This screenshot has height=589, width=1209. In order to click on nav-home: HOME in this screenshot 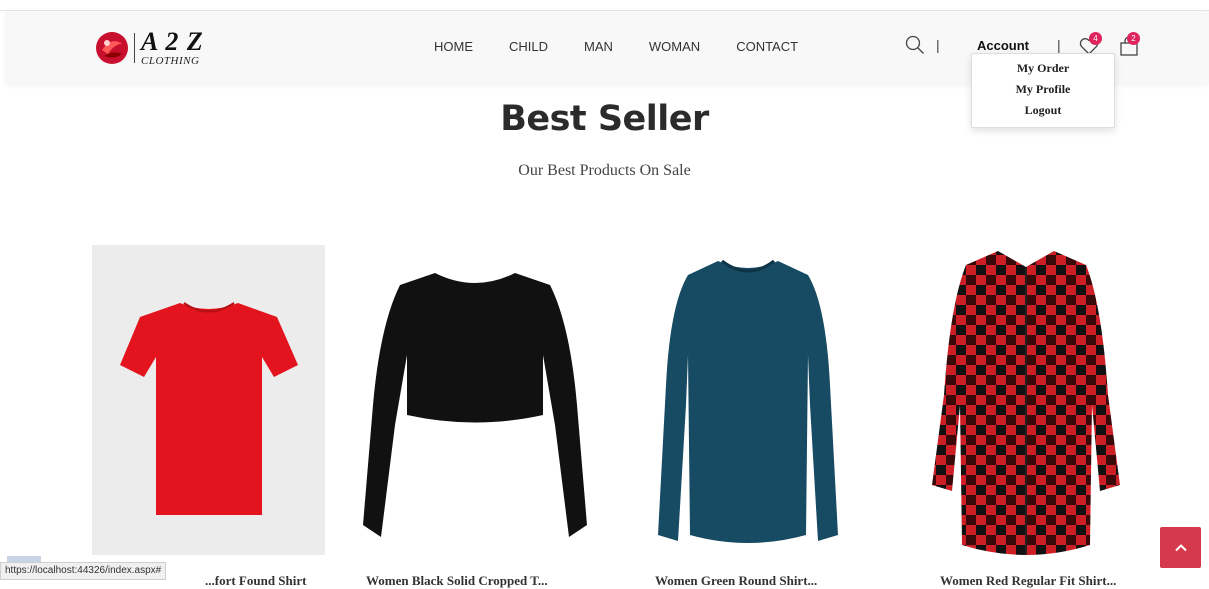, I will do `click(453, 46)`.